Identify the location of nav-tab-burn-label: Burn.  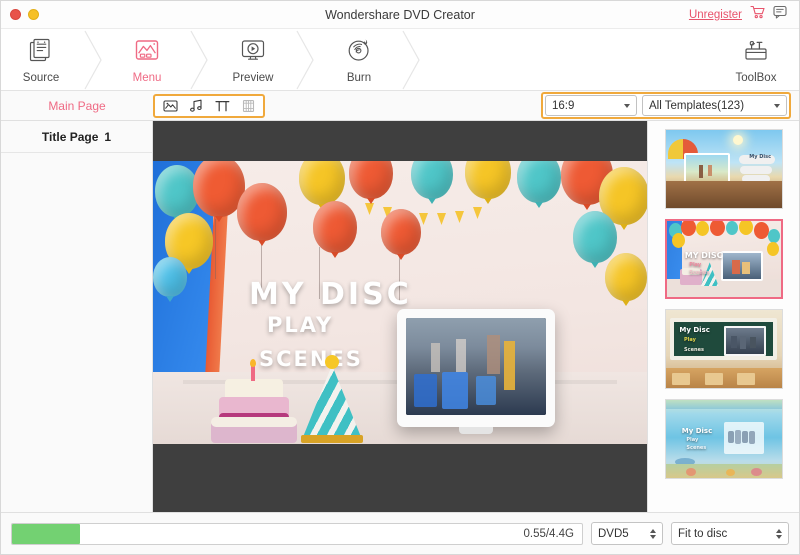
(359, 77).